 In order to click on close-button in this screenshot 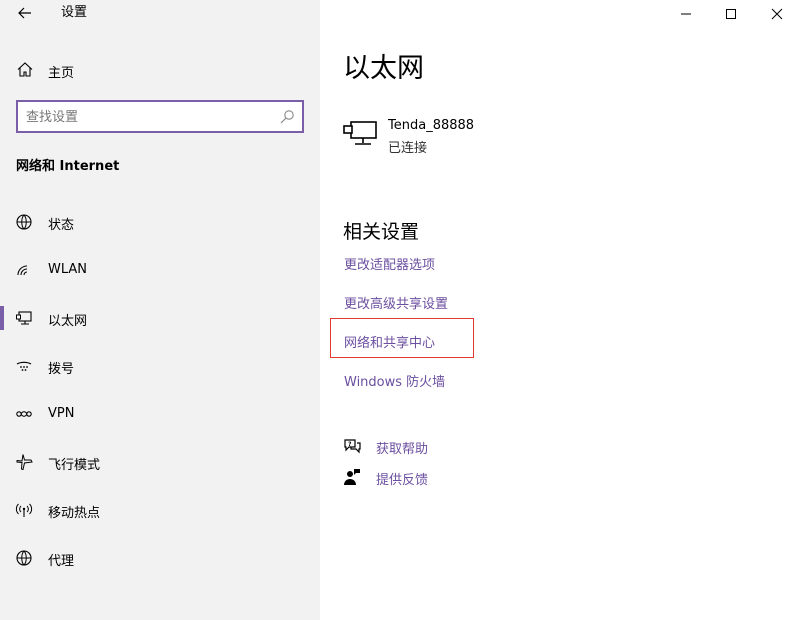, I will do `click(769, 14)`.